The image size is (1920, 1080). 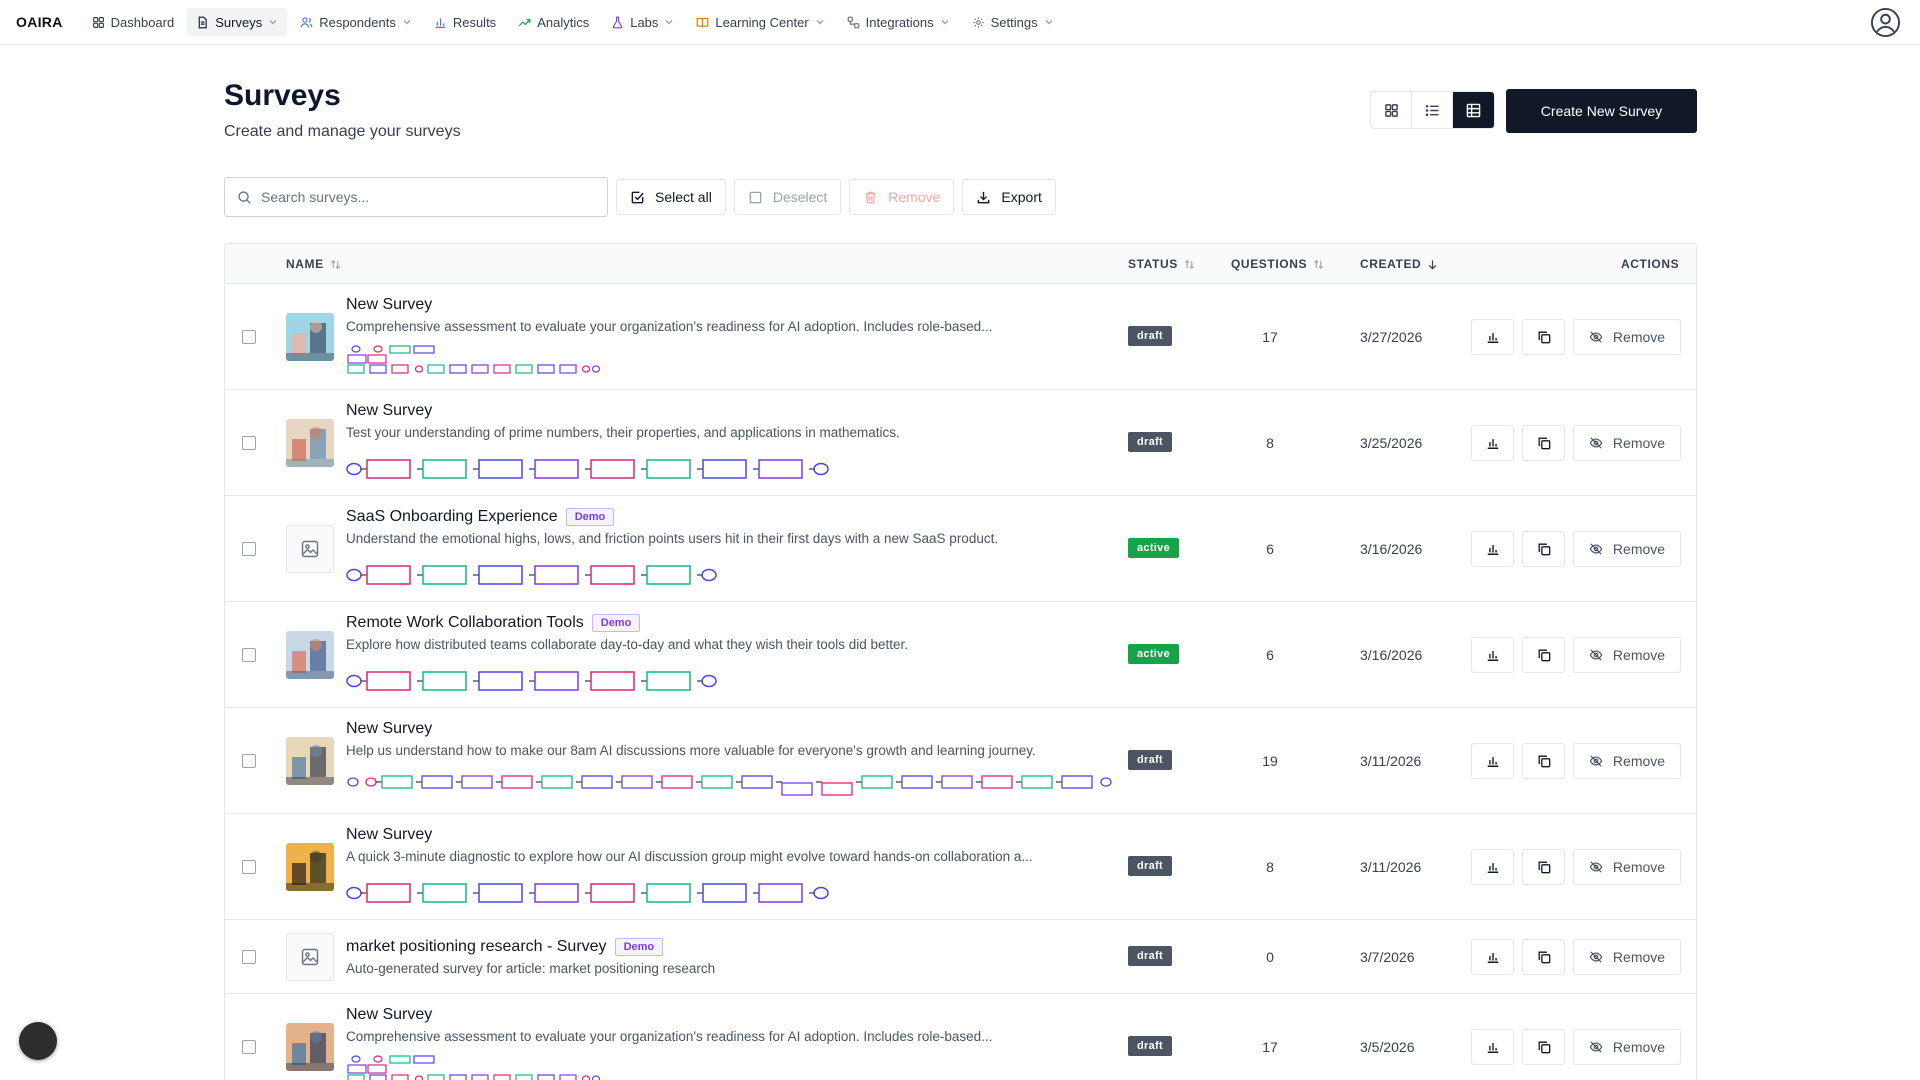 I want to click on select-all-button: Select all, so click(x=671, y=197).